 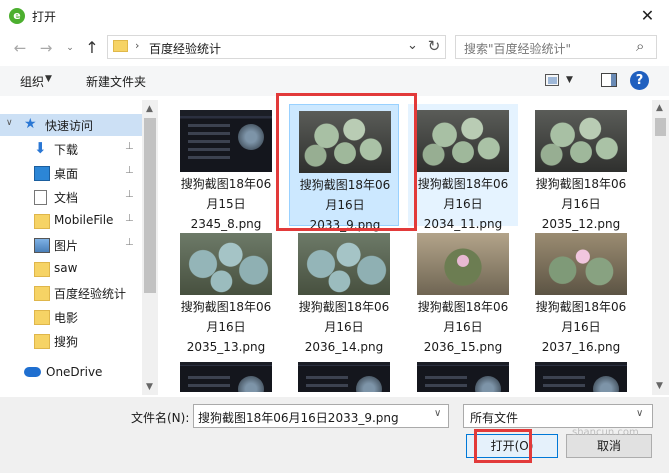 I want to click on view-dropdown-icon: ▼, so click(x=569, y=80).